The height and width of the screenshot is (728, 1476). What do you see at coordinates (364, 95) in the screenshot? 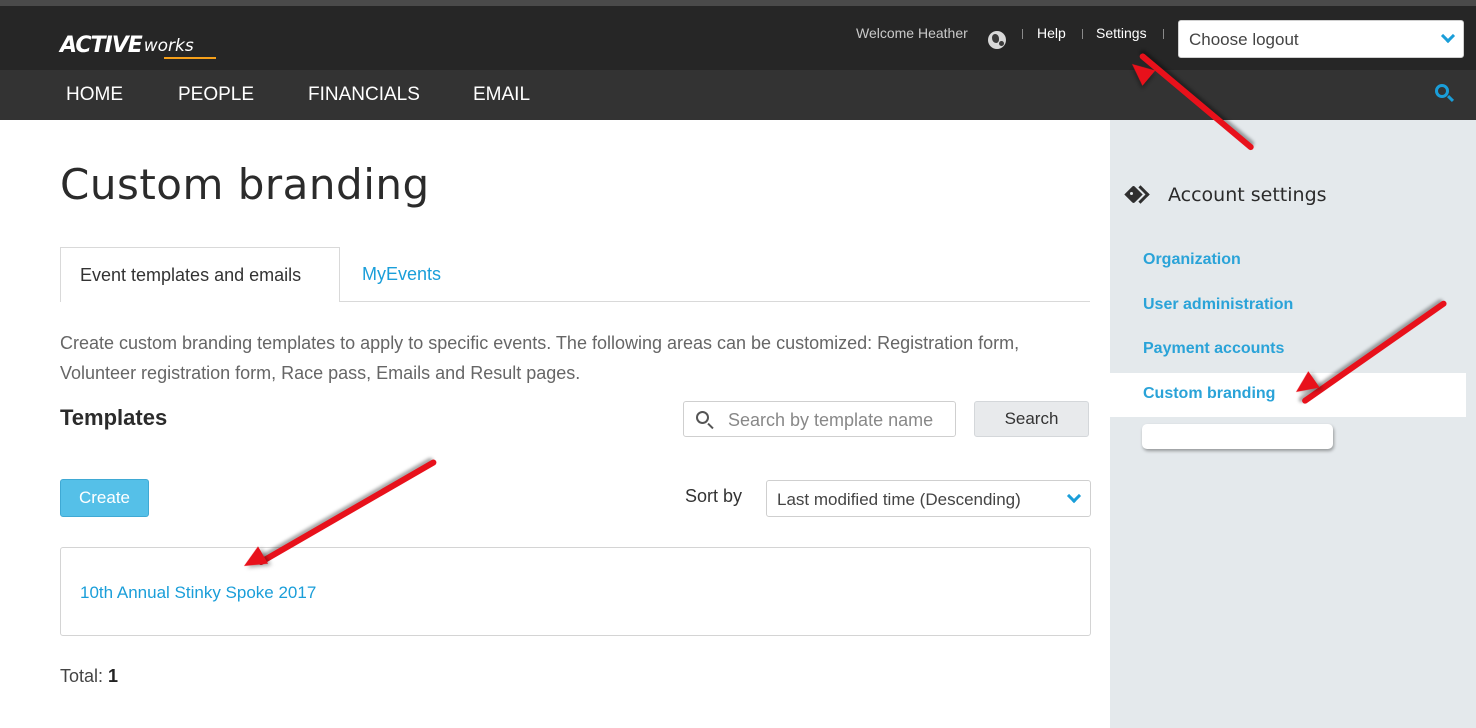
I see `nav-financials: FINANCIALS` at bounding box center [364, 95].